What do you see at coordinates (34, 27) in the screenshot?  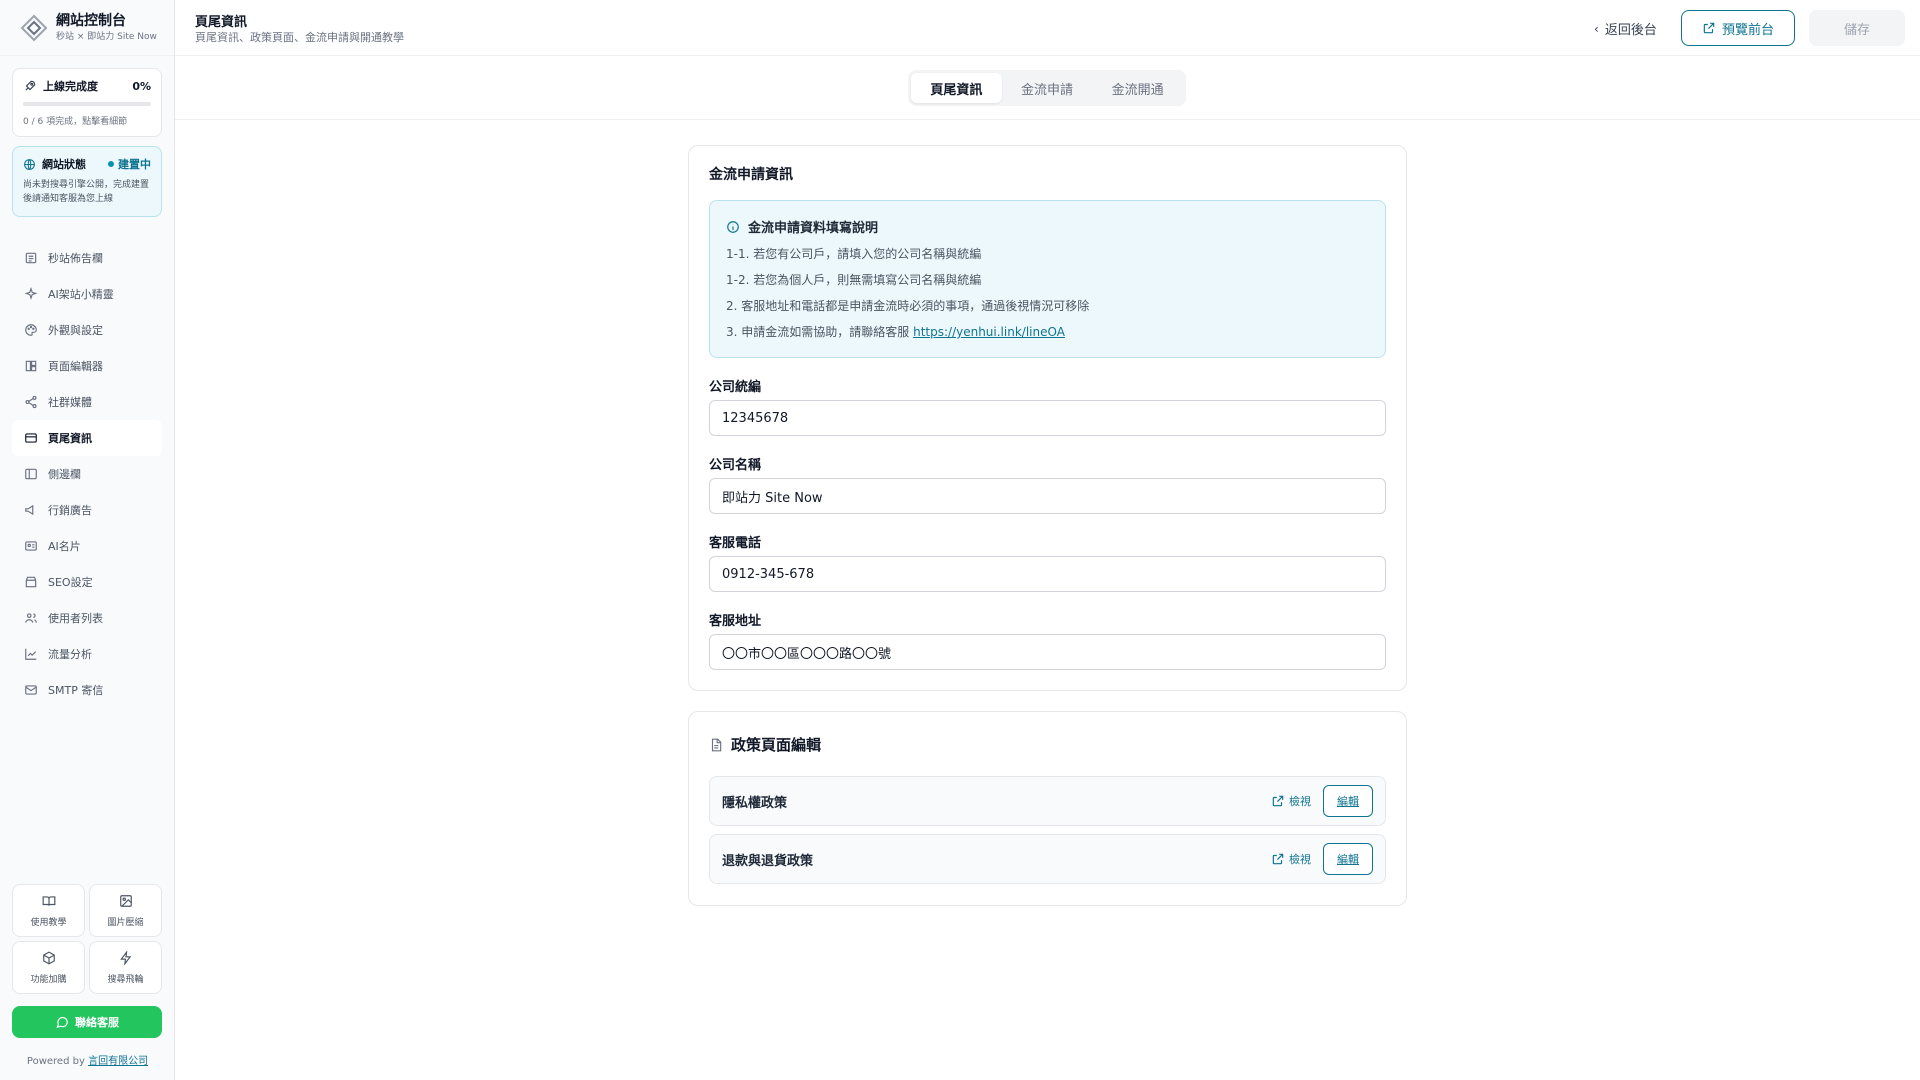 I see `logo-icon` at bounding box center [34, 27].